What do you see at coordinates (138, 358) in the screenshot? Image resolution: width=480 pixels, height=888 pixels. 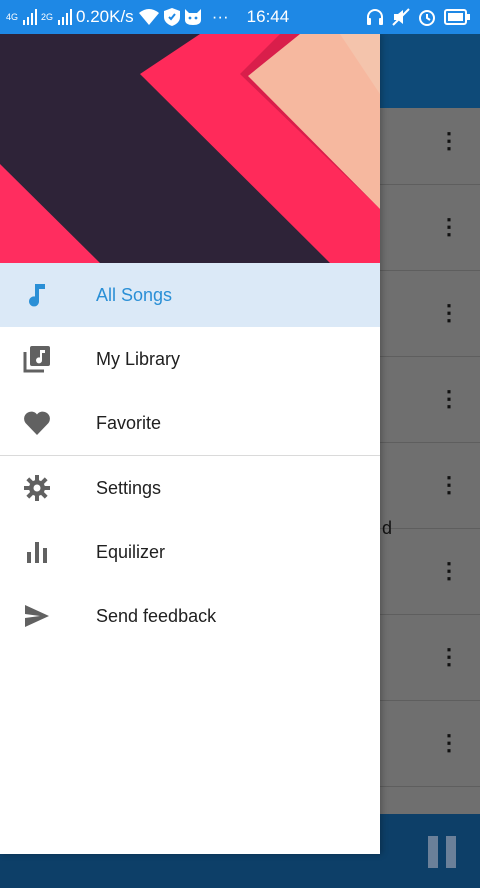 I see `menu-item-label: My Library` at bounding box center [138, 358].